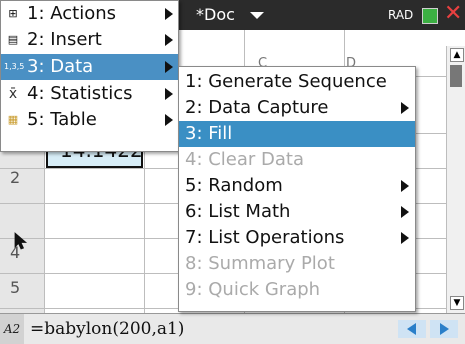  What do you see at coordinates (13, 13) in the screenshot?
I see `actions-icon: ⊞` at bounding box center [13, 13].